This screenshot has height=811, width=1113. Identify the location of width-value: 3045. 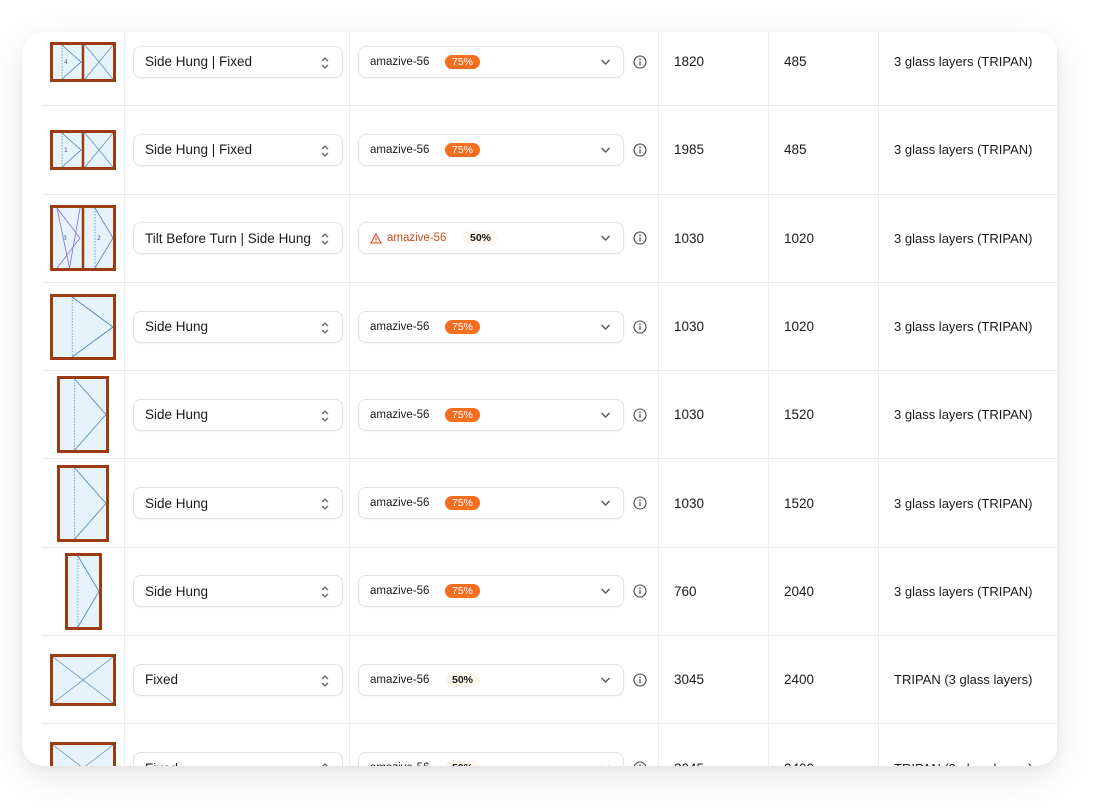
(681, 763).